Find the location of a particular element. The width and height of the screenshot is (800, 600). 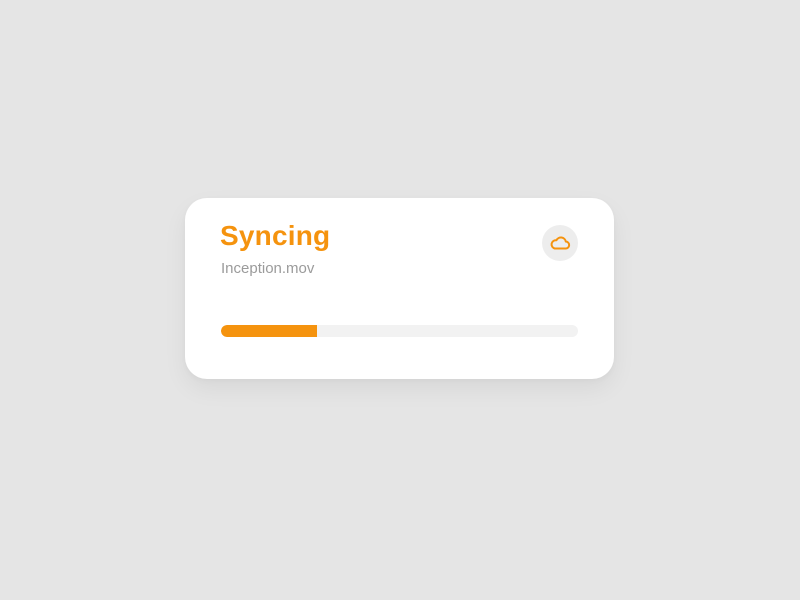

sync-progress-fill is located at coordinates (269, 331).